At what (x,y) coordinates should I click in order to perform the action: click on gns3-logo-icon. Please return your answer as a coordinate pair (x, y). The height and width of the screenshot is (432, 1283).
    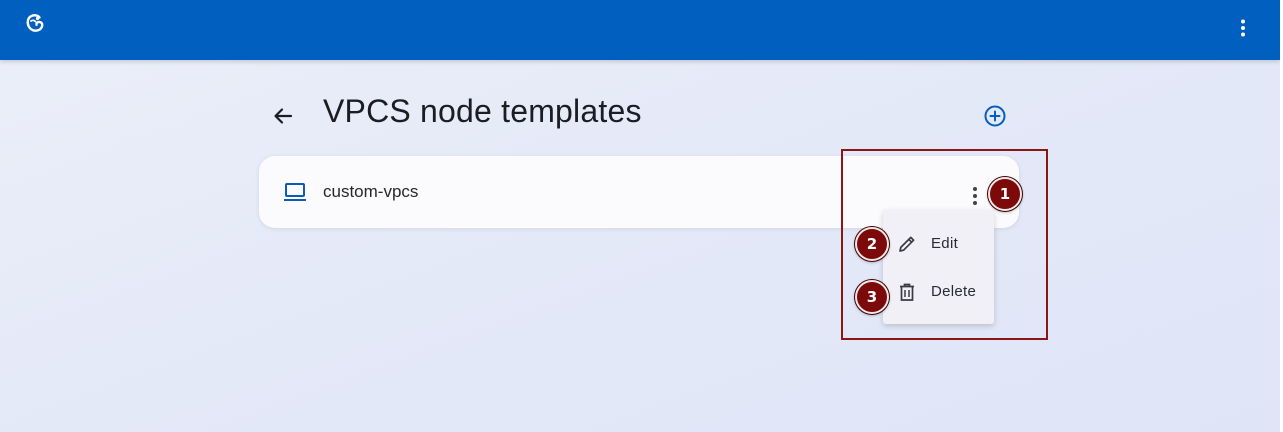
    Looking at the image, I should click on (35, 23).